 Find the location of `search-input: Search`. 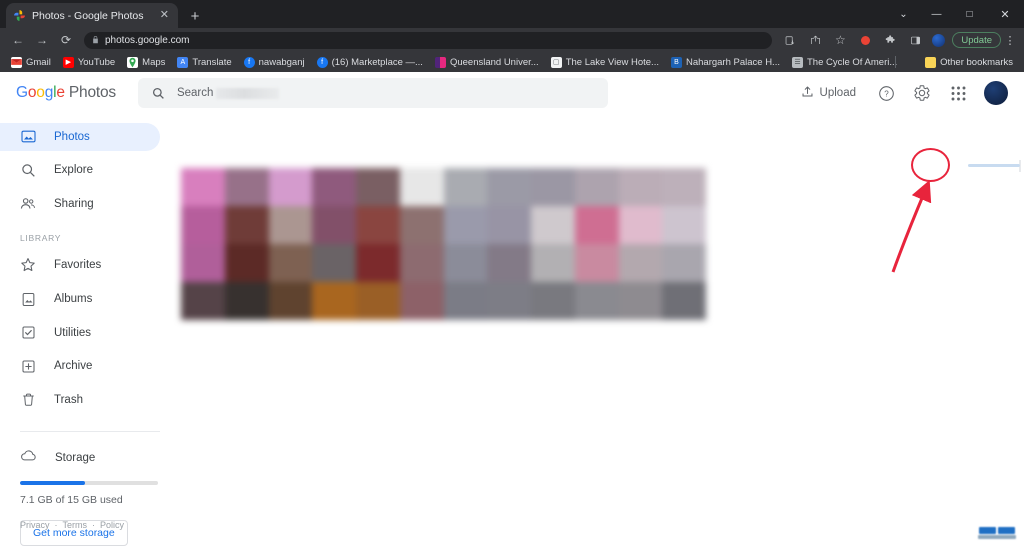

search-input: Search is located at coordinates (372, 93).